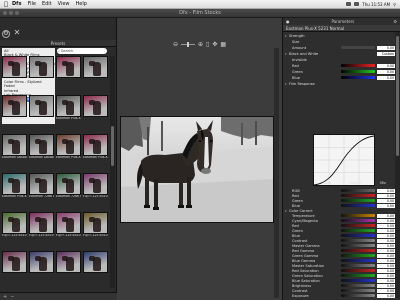  I want to click on presets-scroll-thumb, so click(112, 146).